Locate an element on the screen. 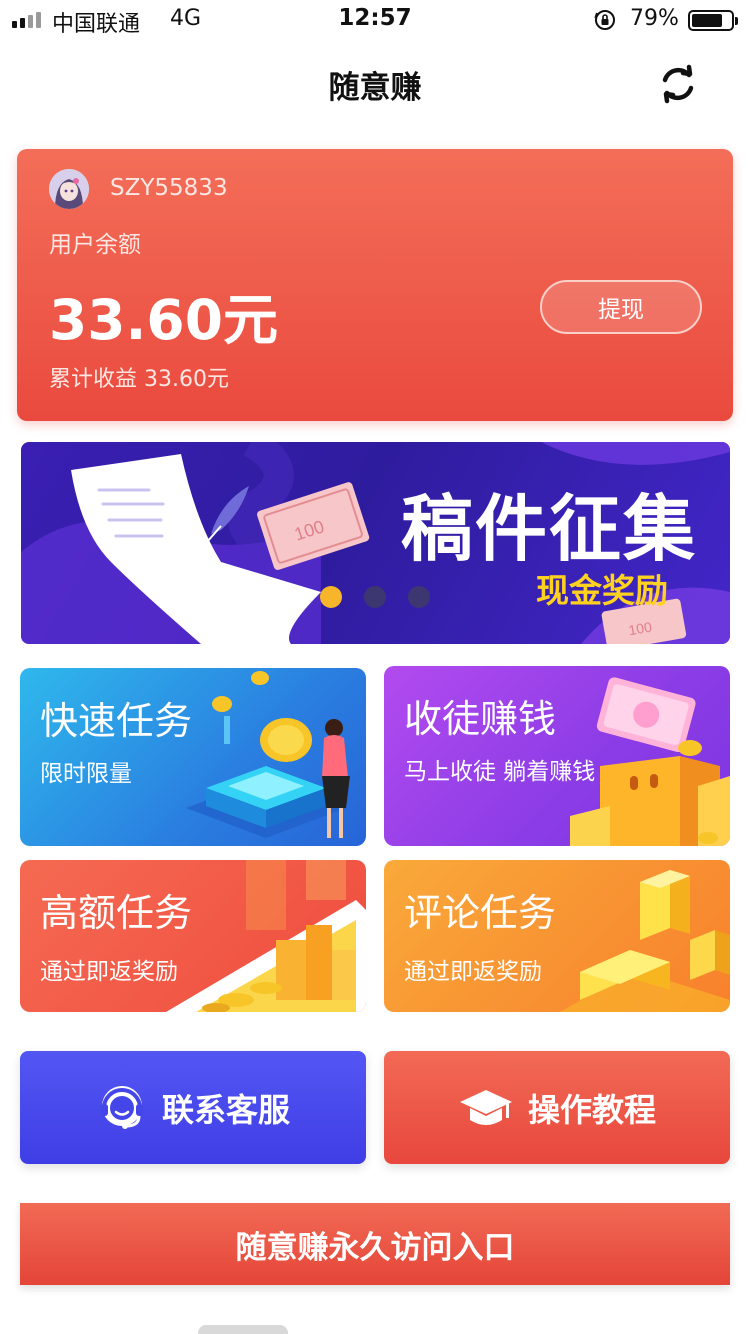 This screenshot has height=1334, width=750. withdraw-button: 提现 is located at coordinates (621, 307).